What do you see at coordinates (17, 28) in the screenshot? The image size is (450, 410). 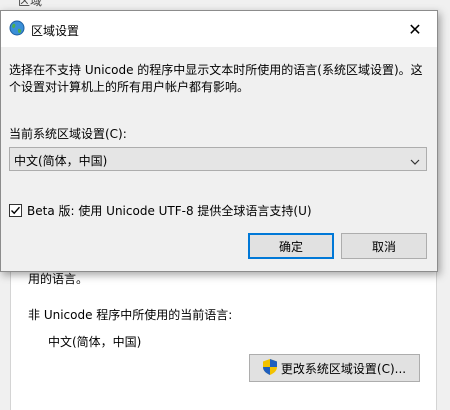 I see `globe-icon` at bounding box center [17, 28].